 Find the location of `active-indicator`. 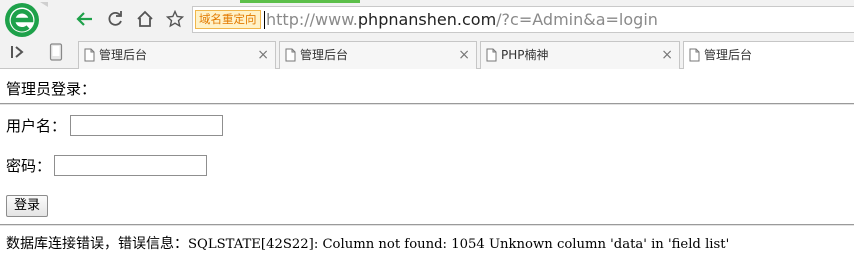

active-indicator is located at coordinates (300, 1).